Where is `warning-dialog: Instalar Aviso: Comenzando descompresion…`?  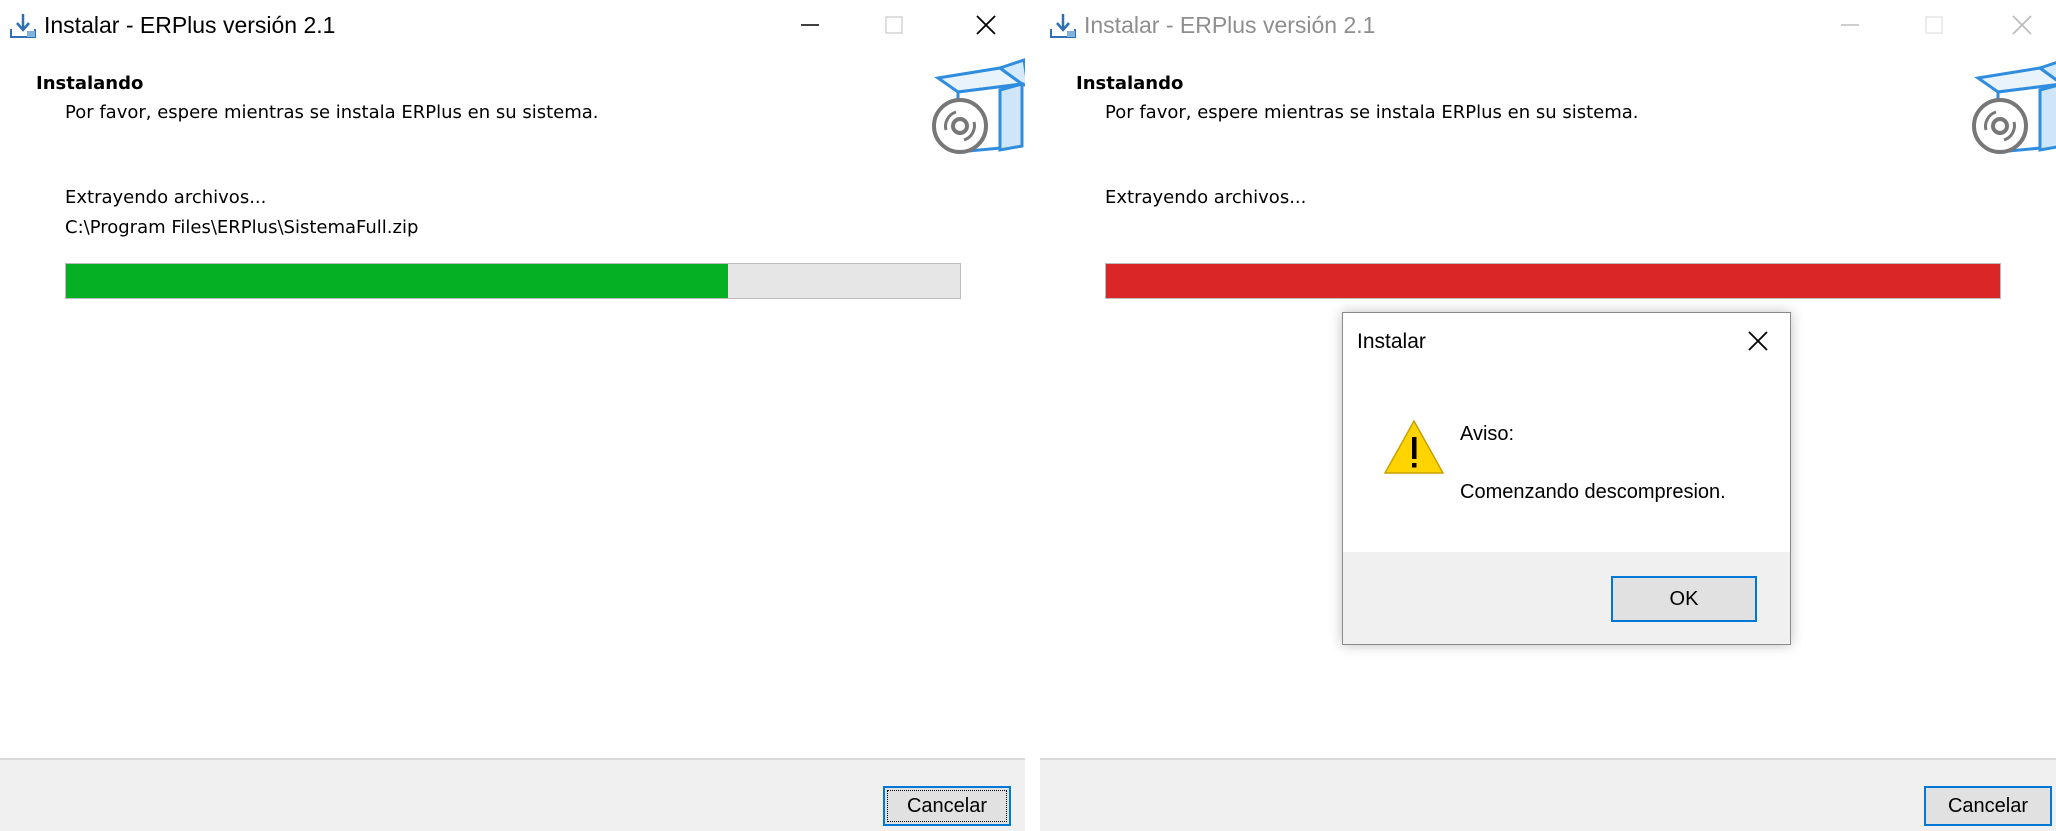
warning-dialog: Instalar Aviso: Comenzando descompresion… is located at coordinates (1566, 478).